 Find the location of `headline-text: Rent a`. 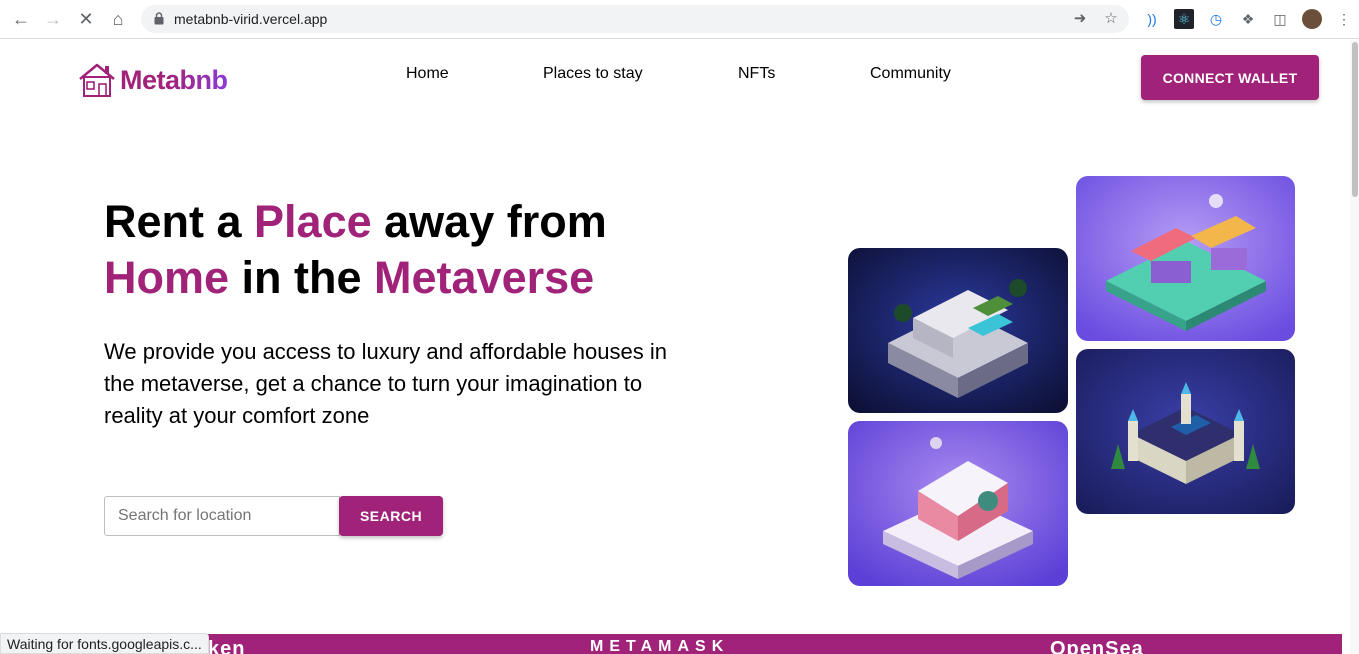

headline-text: Rent a is located at coordinates (179, 221).